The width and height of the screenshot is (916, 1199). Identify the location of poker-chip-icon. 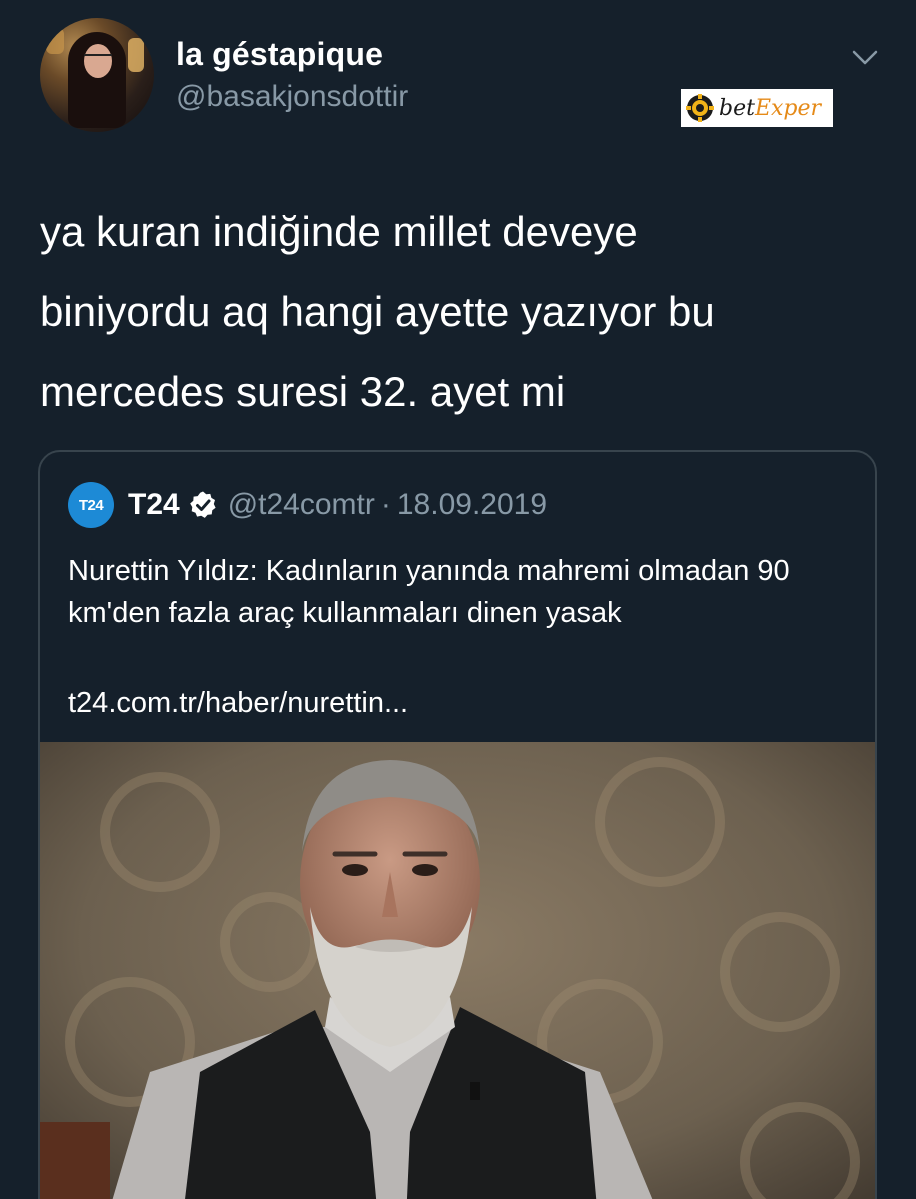
(700, 108).